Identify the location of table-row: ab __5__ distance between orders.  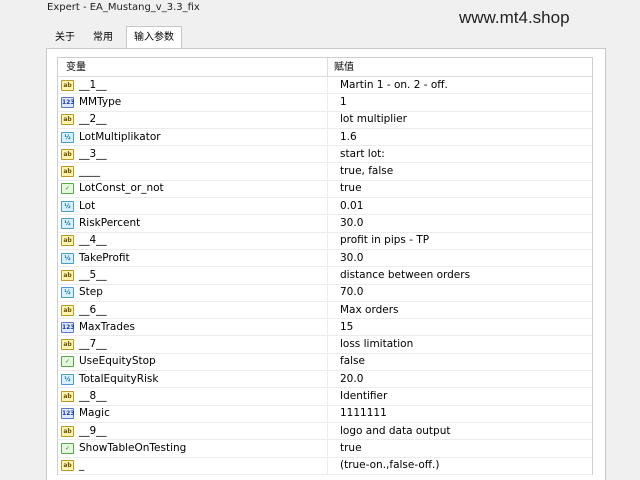
(325, 276).